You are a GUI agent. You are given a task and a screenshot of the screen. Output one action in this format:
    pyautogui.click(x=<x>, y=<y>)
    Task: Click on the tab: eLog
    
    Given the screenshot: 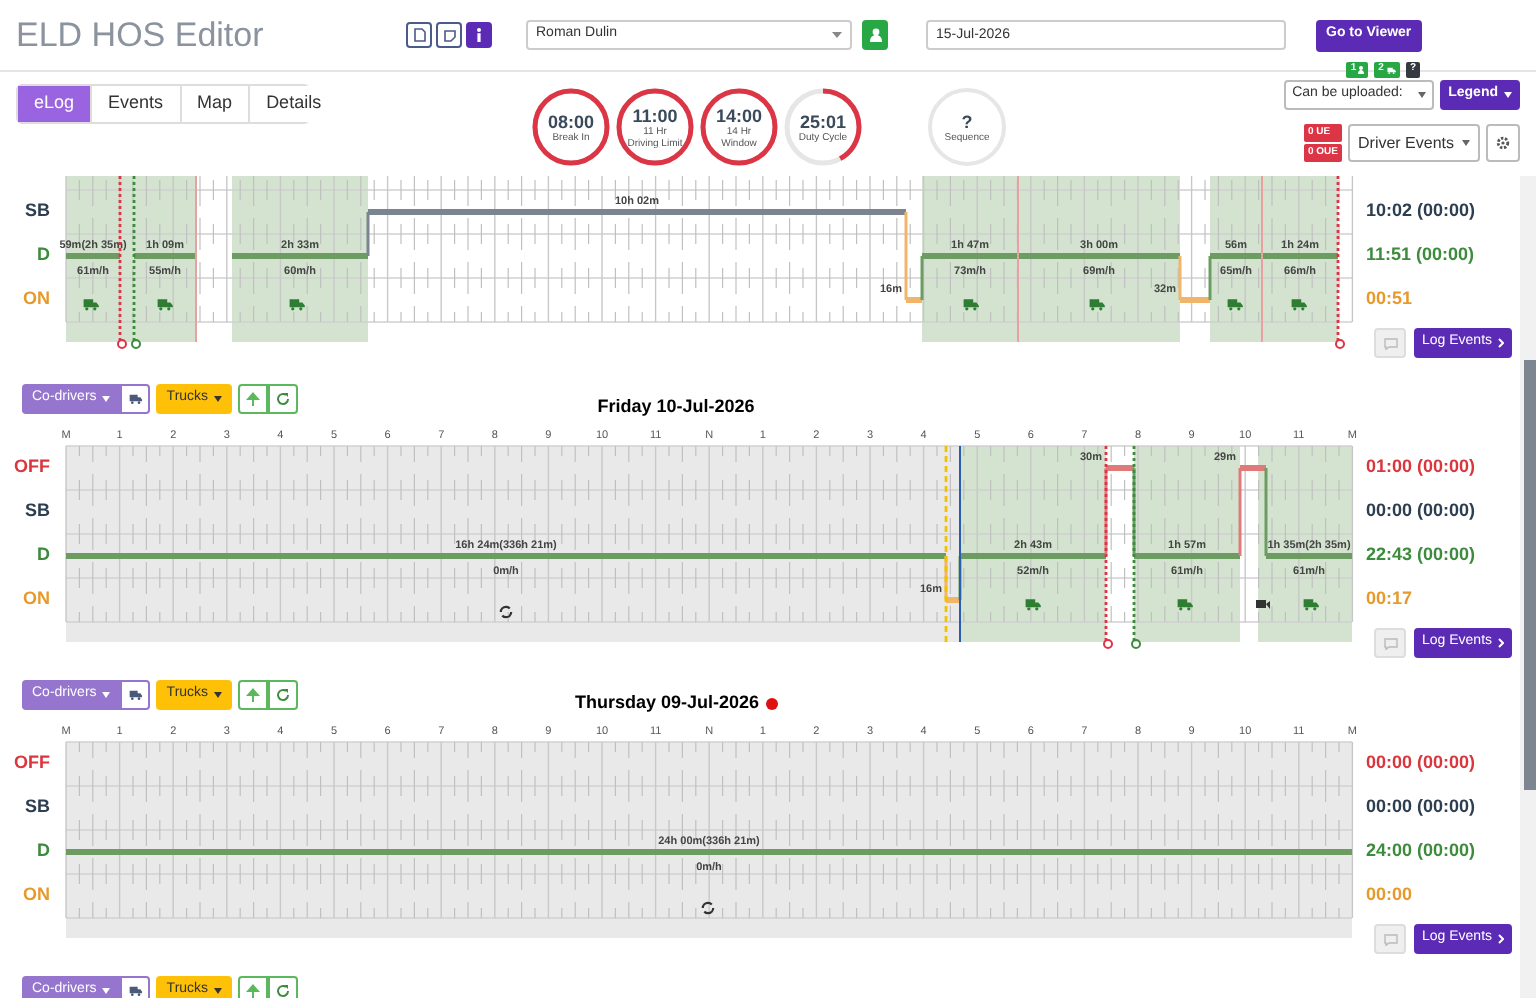 What is the action you would take?
    pyautogui.click(x=54, y=104)
    